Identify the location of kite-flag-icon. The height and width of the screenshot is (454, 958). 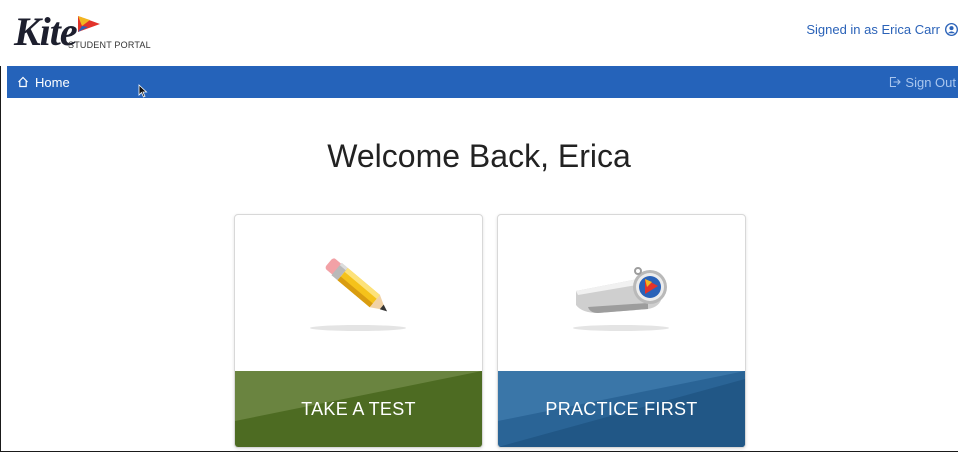
(89, 24).